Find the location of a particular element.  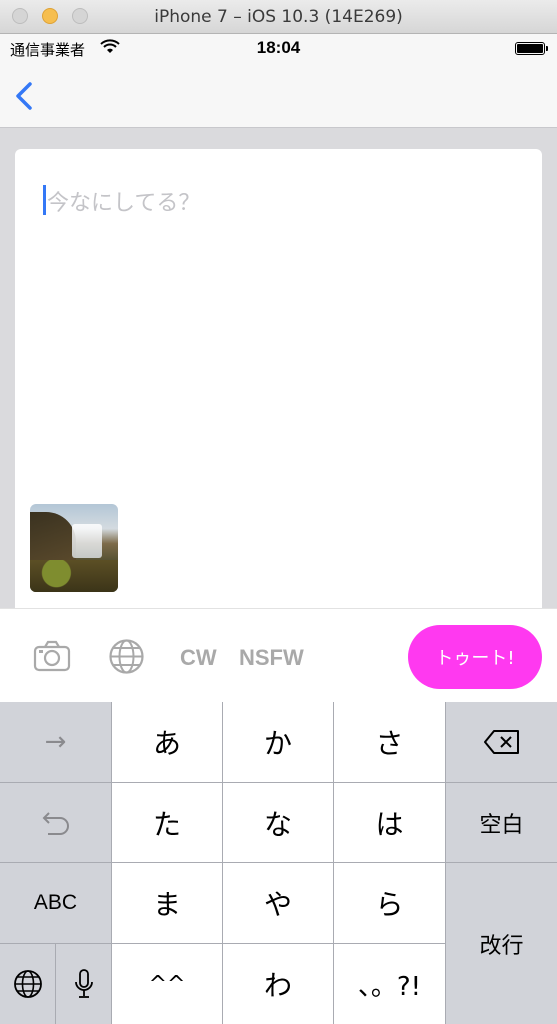

text-caret is located at coordinates (44, 200).